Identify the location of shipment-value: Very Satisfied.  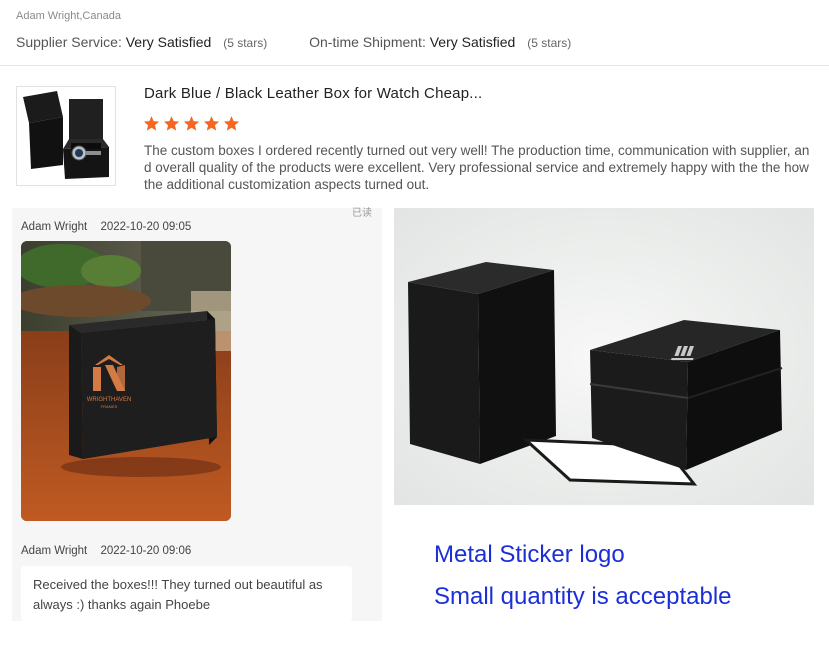
(472, 42).